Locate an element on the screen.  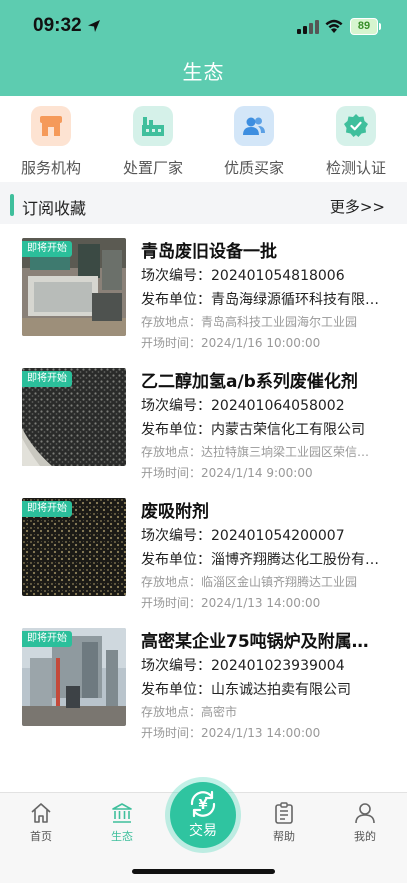
item-location-row: 存放地点：达拉特旗三垧梁工业园区荣信化工 is located at coordinates (260, 451).